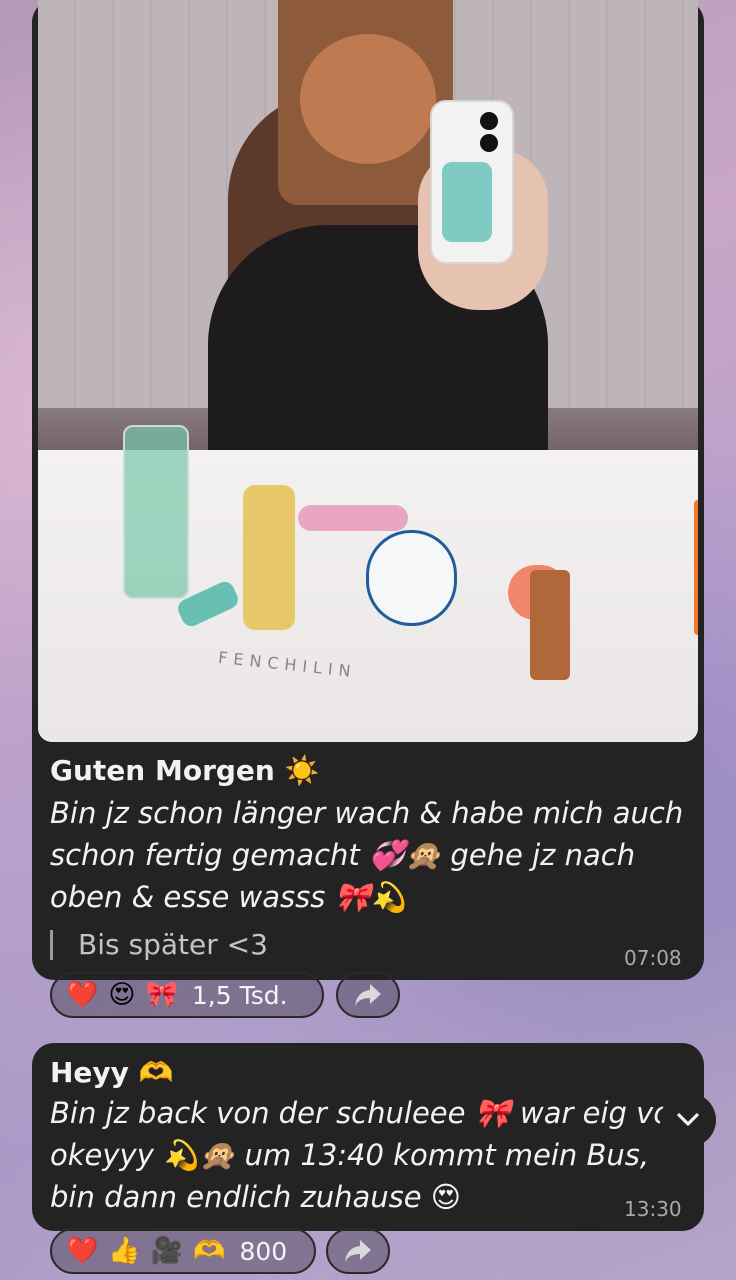  I want to click on message-title: Guten Morgen ☀️, so click(185, 770).